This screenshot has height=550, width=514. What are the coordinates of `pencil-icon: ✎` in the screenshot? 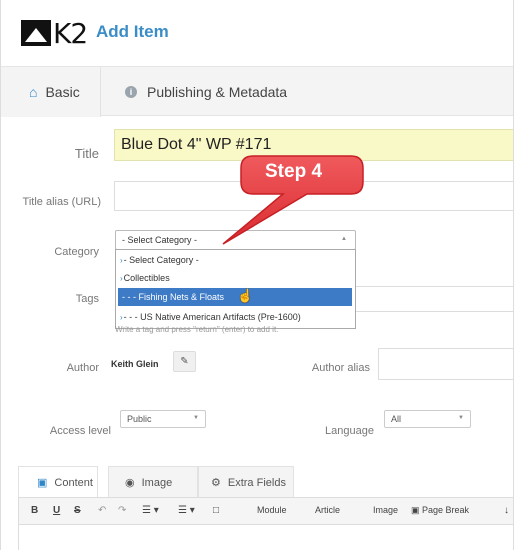 It's located at (184, 361).